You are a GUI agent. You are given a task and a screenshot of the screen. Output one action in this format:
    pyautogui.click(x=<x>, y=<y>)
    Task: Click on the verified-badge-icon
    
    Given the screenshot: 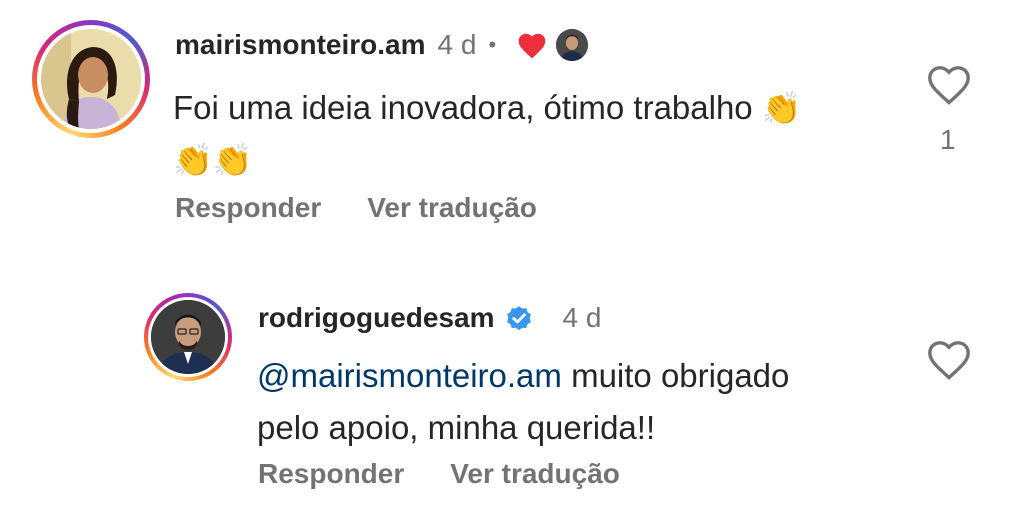 What is the action you would take?
    pyautogui.click(x=519, y=318)
    